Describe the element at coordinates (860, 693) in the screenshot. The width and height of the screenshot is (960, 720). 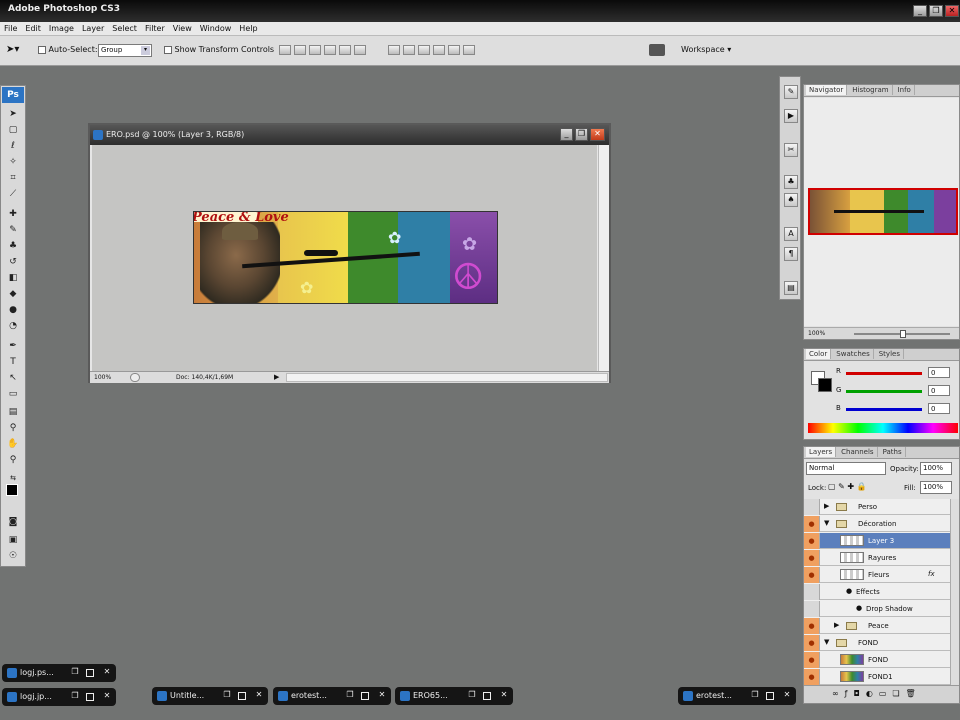
I see `add-mask-icon: ◘` at that location.